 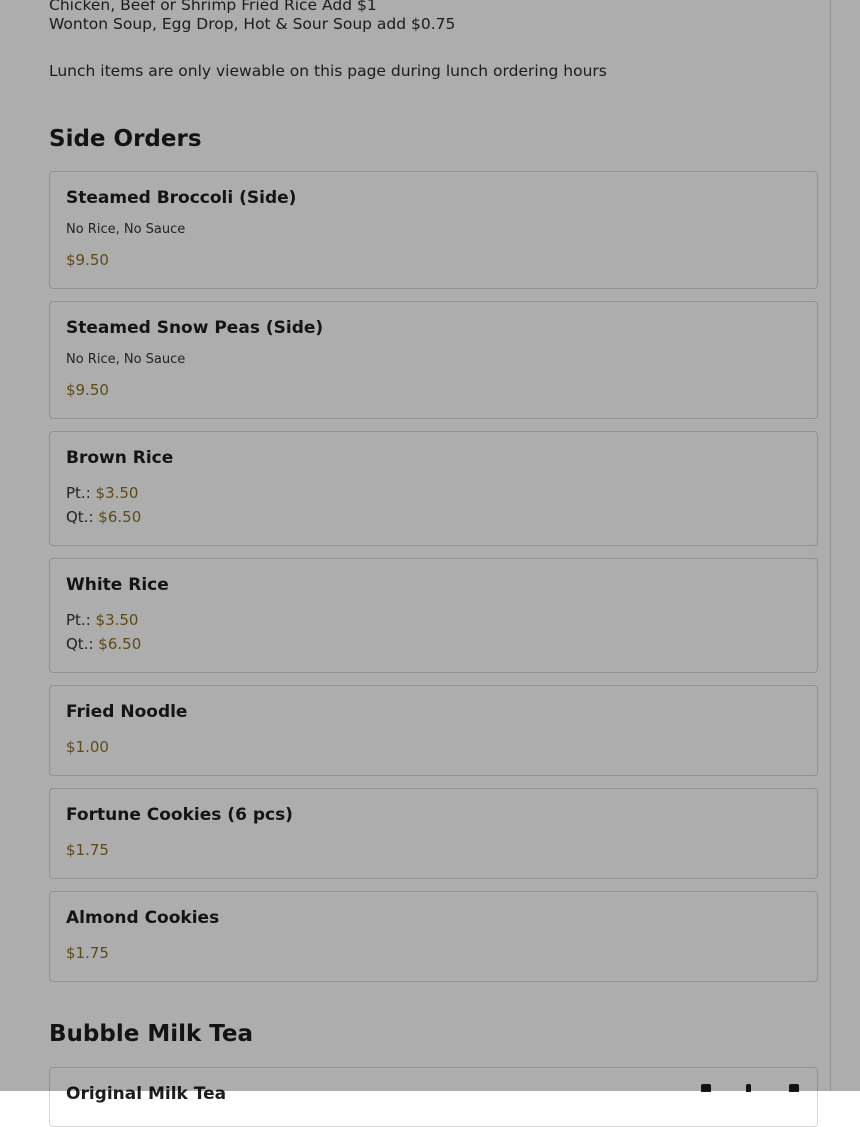 What do you see at coordinates (143, 918) in the screenshot?
I see `item-name: Almond Cookies` at bounding box center [143, 918].